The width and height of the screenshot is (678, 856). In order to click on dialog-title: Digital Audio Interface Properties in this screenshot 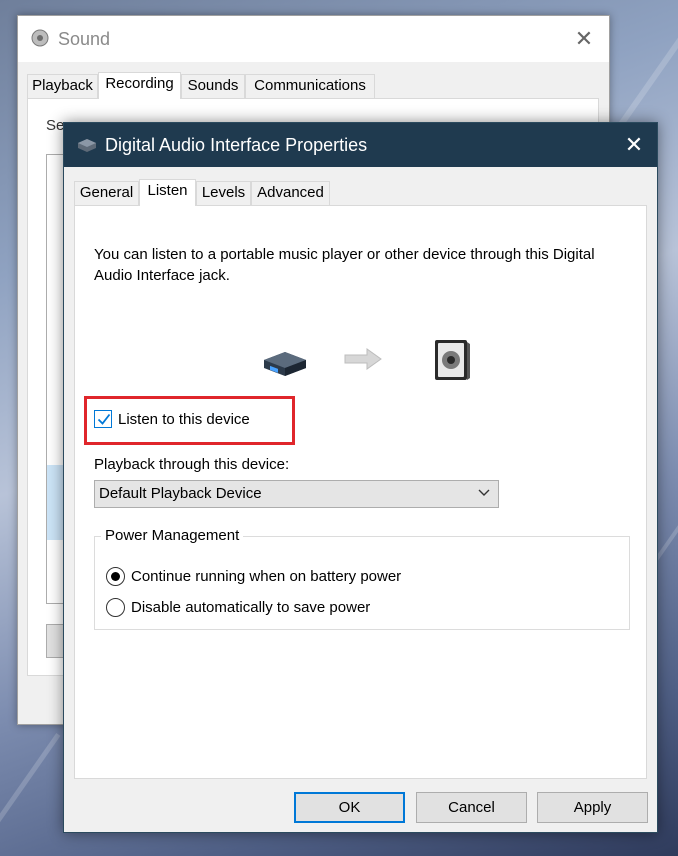, I will do `click(236, 145)`.